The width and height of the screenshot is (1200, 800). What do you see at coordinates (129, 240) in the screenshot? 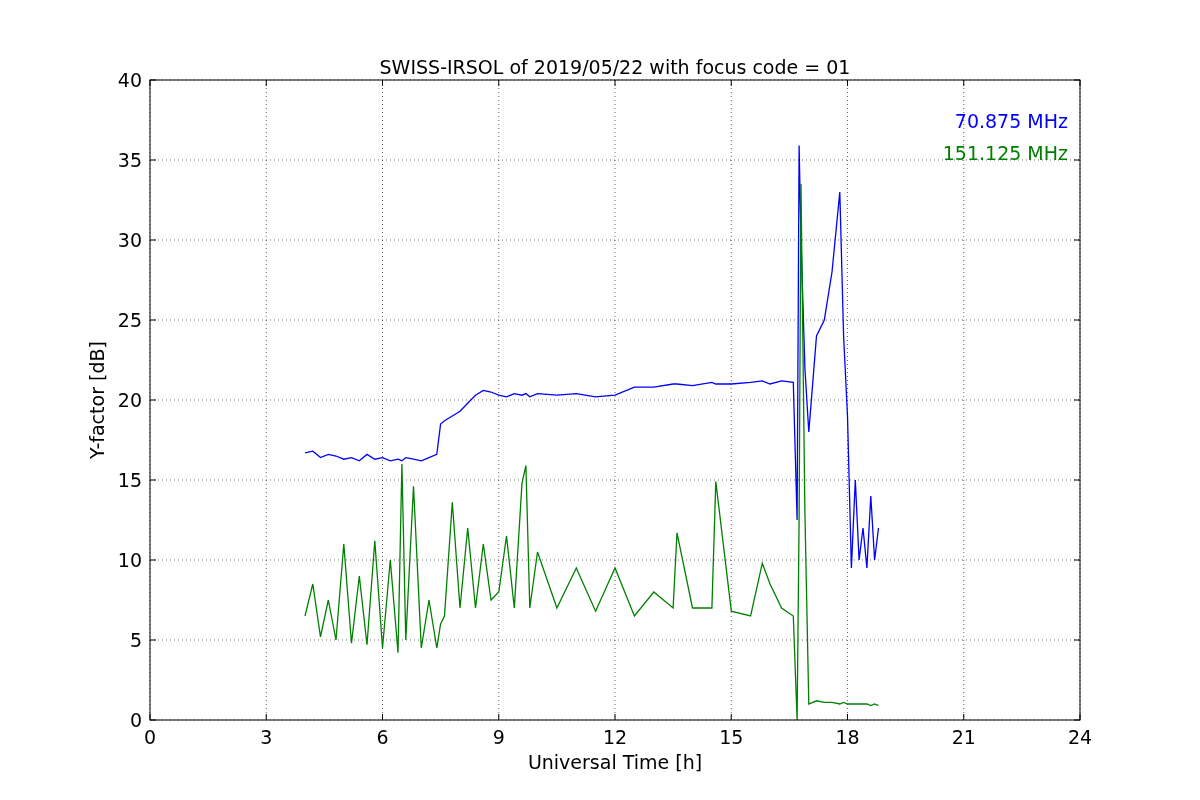
I see `y-tick-label: 30` at bounding box center [129, 240].